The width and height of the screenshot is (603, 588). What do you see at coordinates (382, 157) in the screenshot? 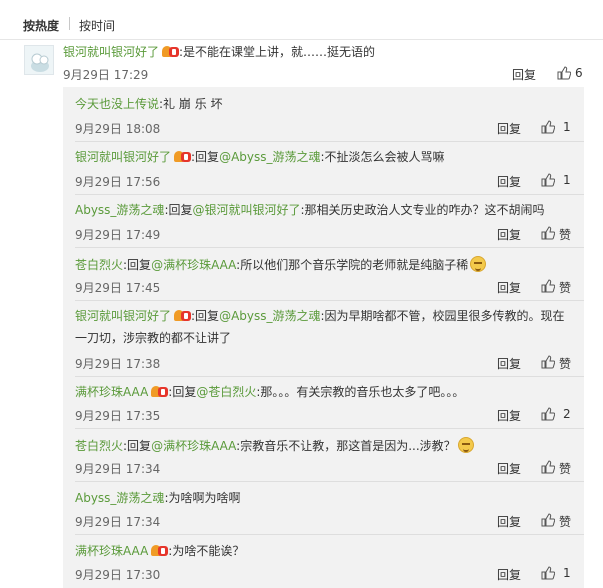
I see `reply-text: :不扯淡怎么会被人骂嘛` at bounding box center [382, 157].